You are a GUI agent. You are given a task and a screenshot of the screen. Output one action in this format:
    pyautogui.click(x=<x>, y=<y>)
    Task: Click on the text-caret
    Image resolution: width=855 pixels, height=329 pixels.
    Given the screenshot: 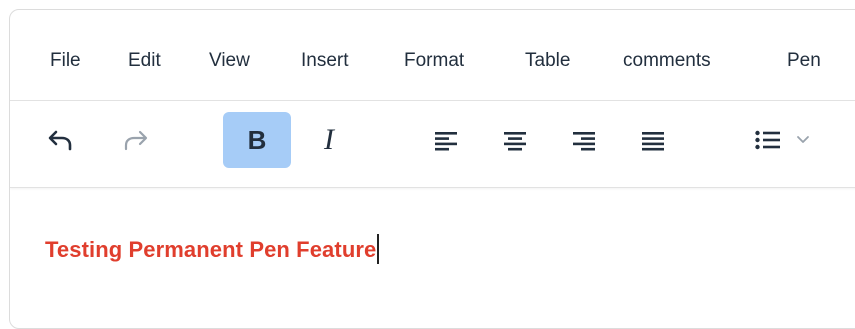 What is the action you would take?
    pyautogui.click(x=378, y=249)
    